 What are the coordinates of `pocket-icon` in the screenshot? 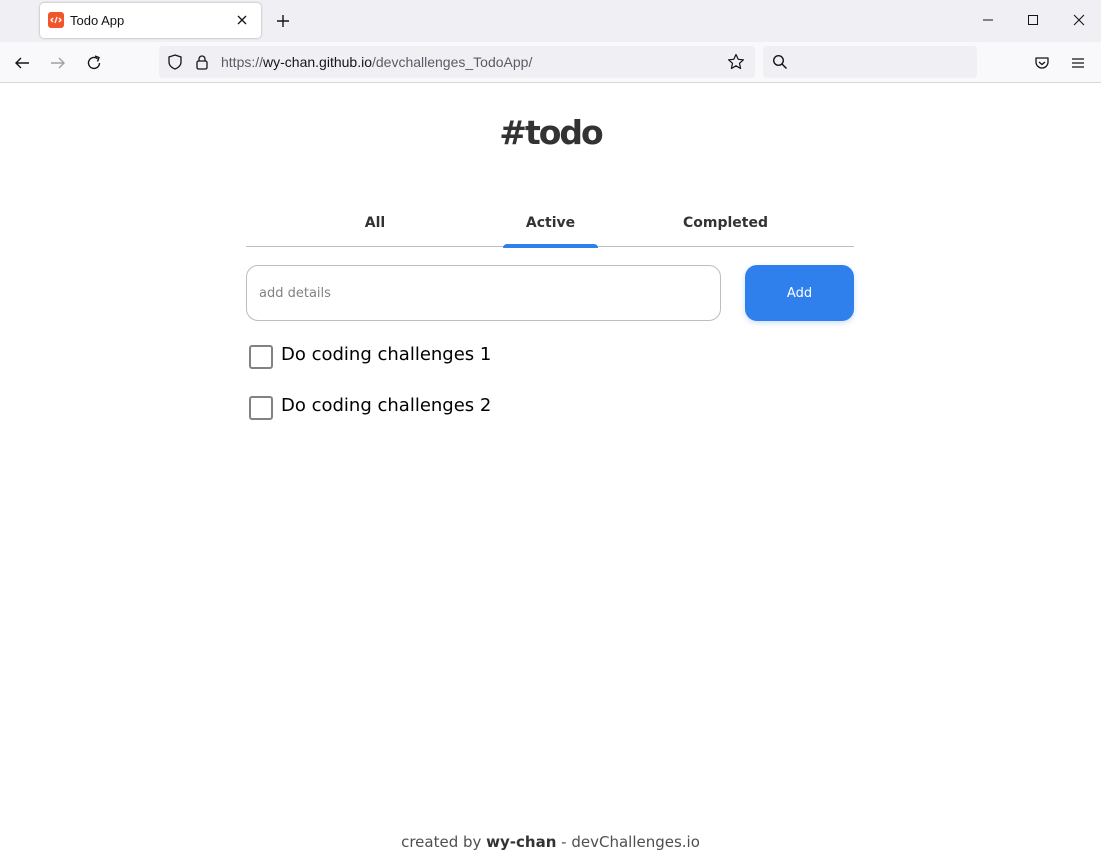 It's located at (1042, 63).